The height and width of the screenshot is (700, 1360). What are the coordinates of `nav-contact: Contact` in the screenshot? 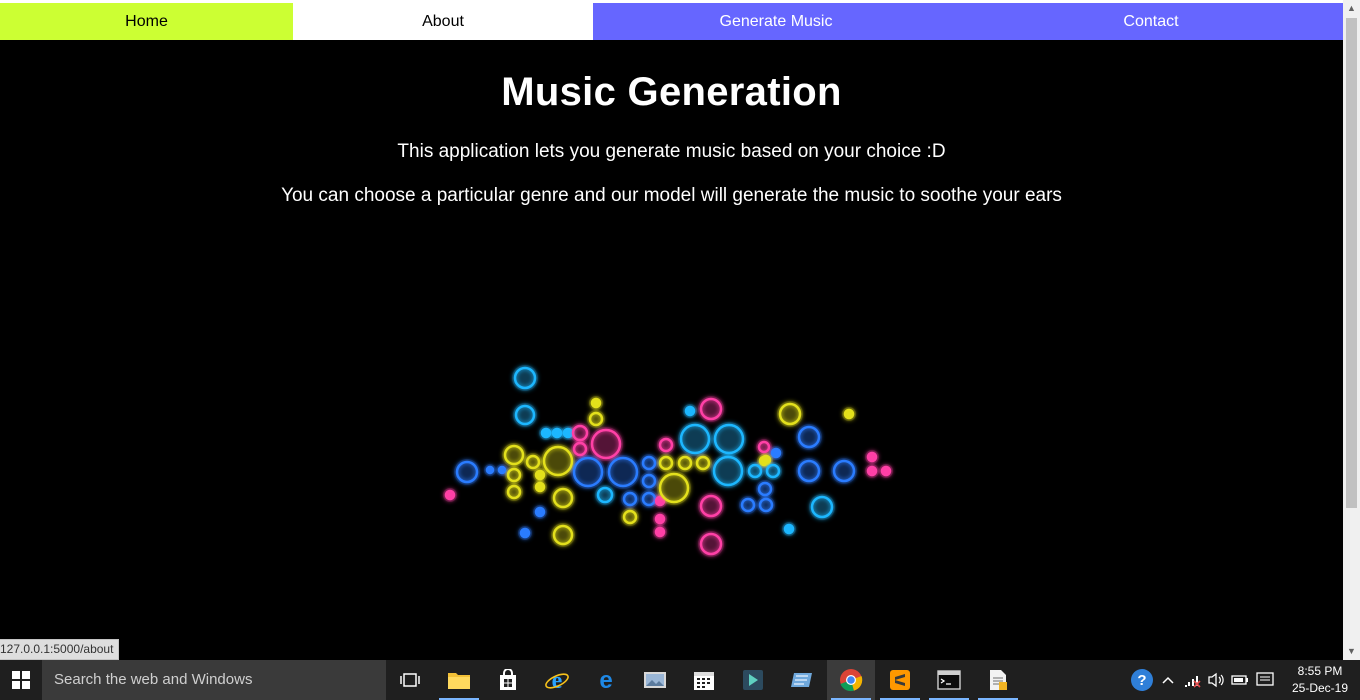 It's located at (1151, 21).